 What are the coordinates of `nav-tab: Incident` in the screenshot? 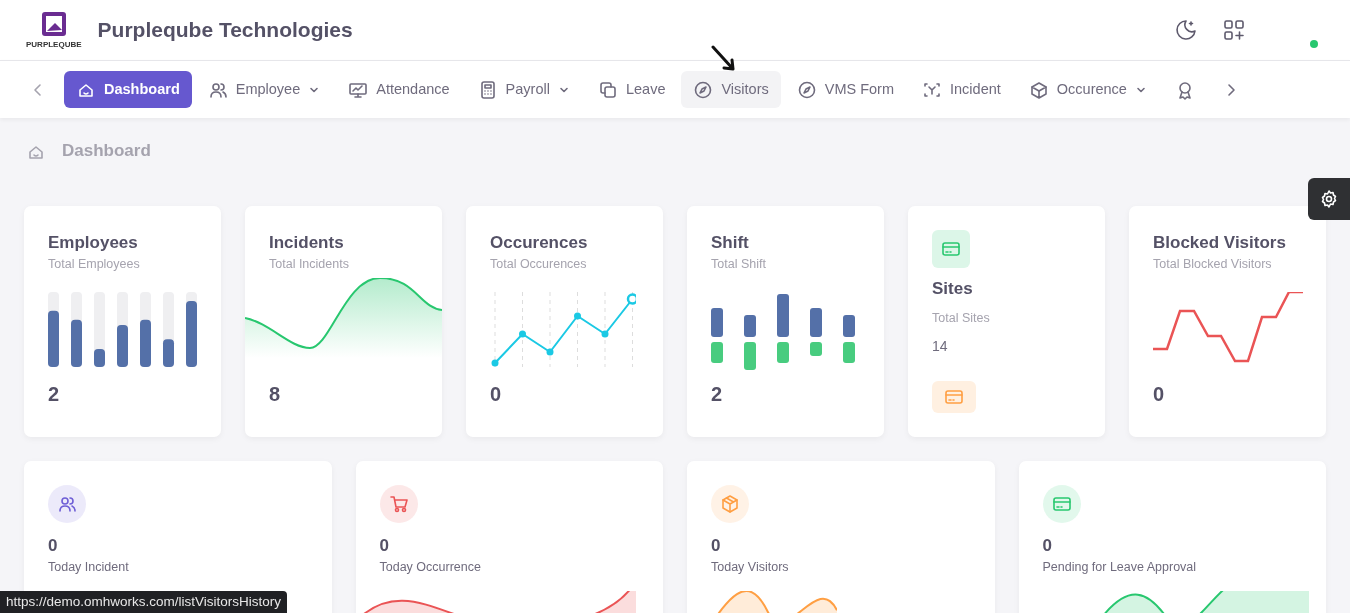 It's located at (961, 89).